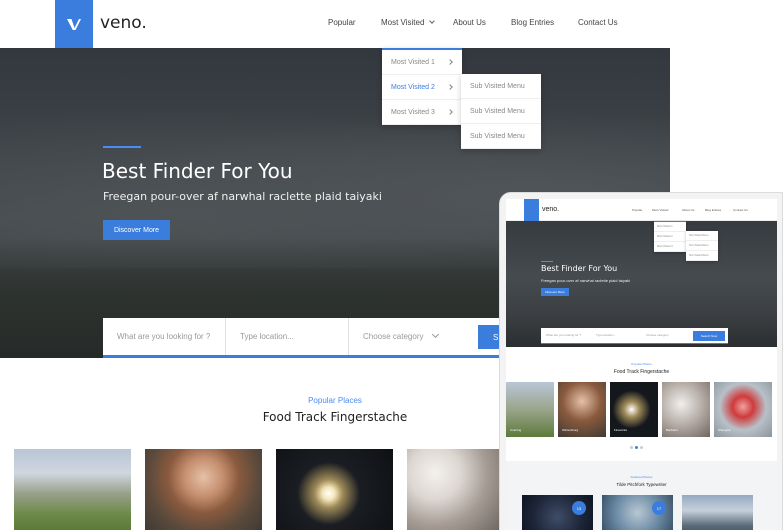 The height and width of the screenshot is (530, 783). I want to click on hero-title: Best Finder For You, so click(197, 171).